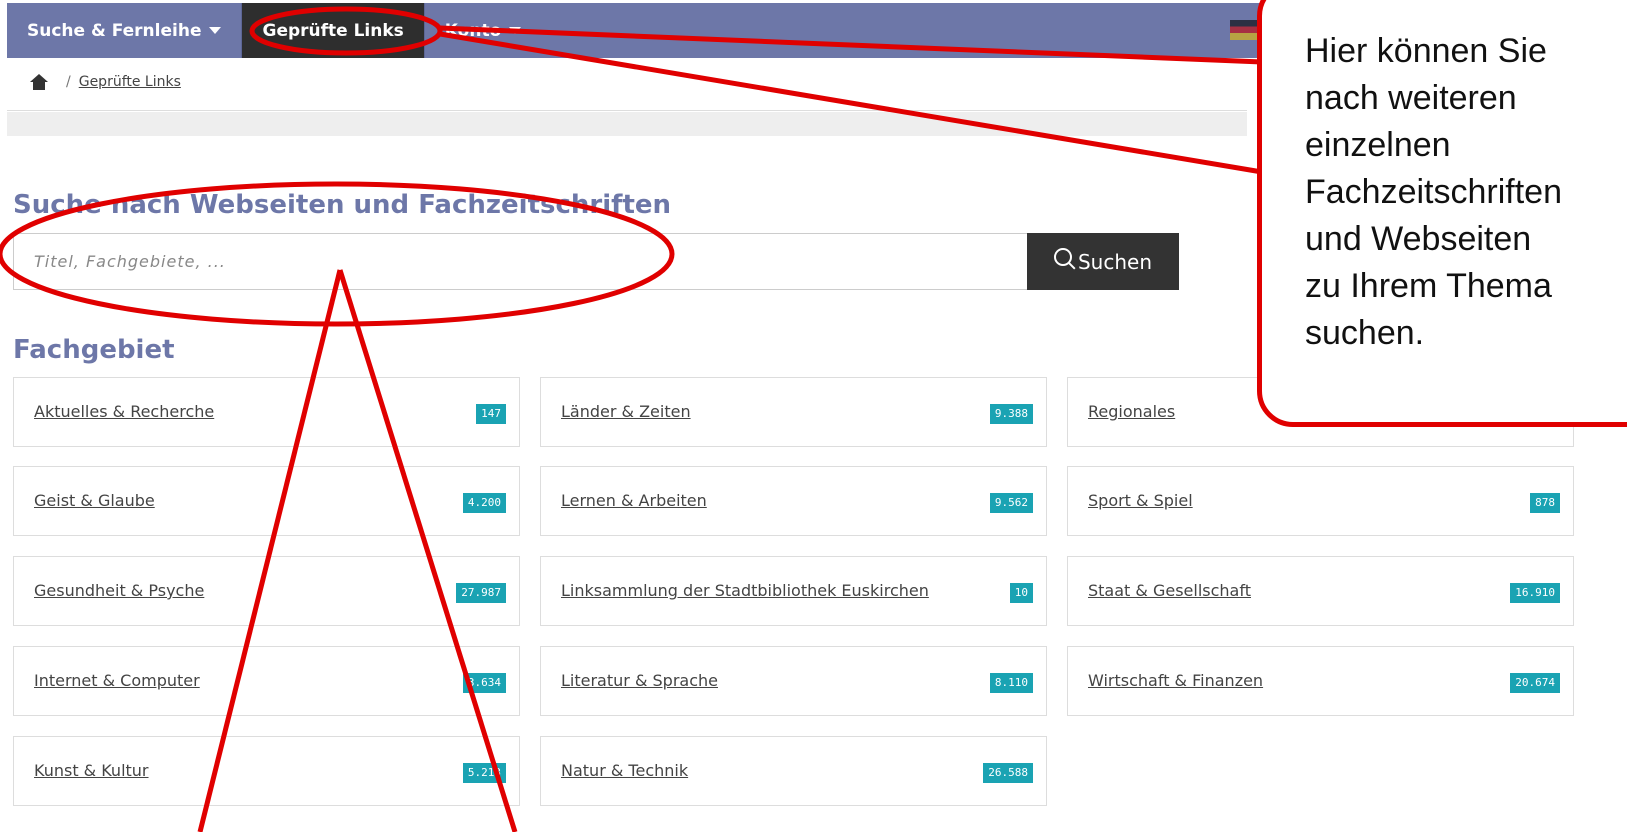  Describe the element at coordinates (793, 681) in the screenshot. I see `category-tile: Literatur & Sprache 8.110` at that location.